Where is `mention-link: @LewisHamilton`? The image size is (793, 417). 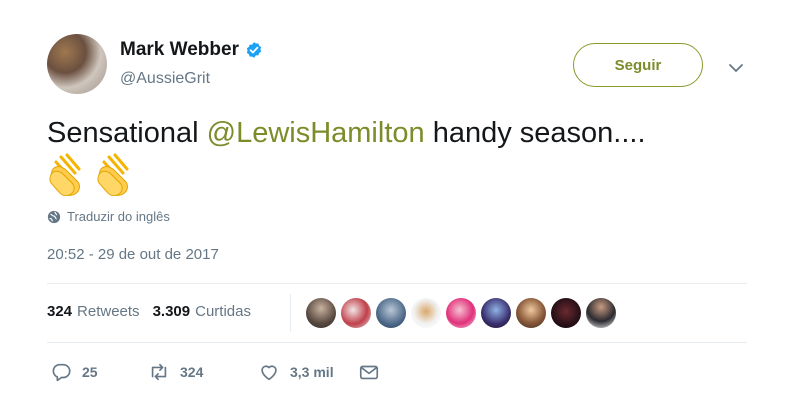 mention-link: @LewisHamilton is located at coordinates (316, 133).